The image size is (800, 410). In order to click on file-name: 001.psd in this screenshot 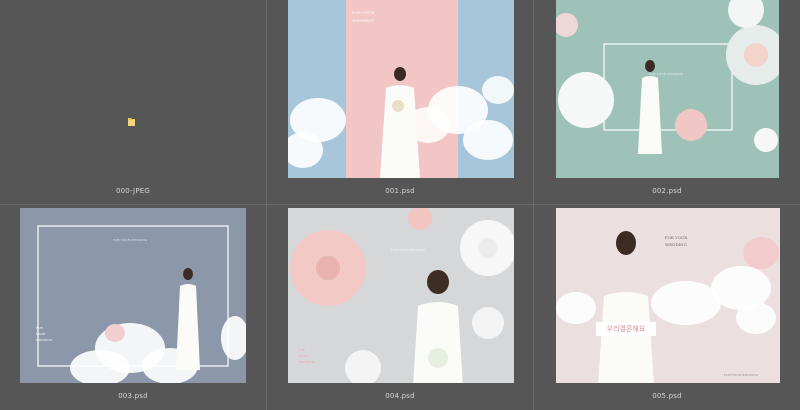, I will do `click(400, 191)`.